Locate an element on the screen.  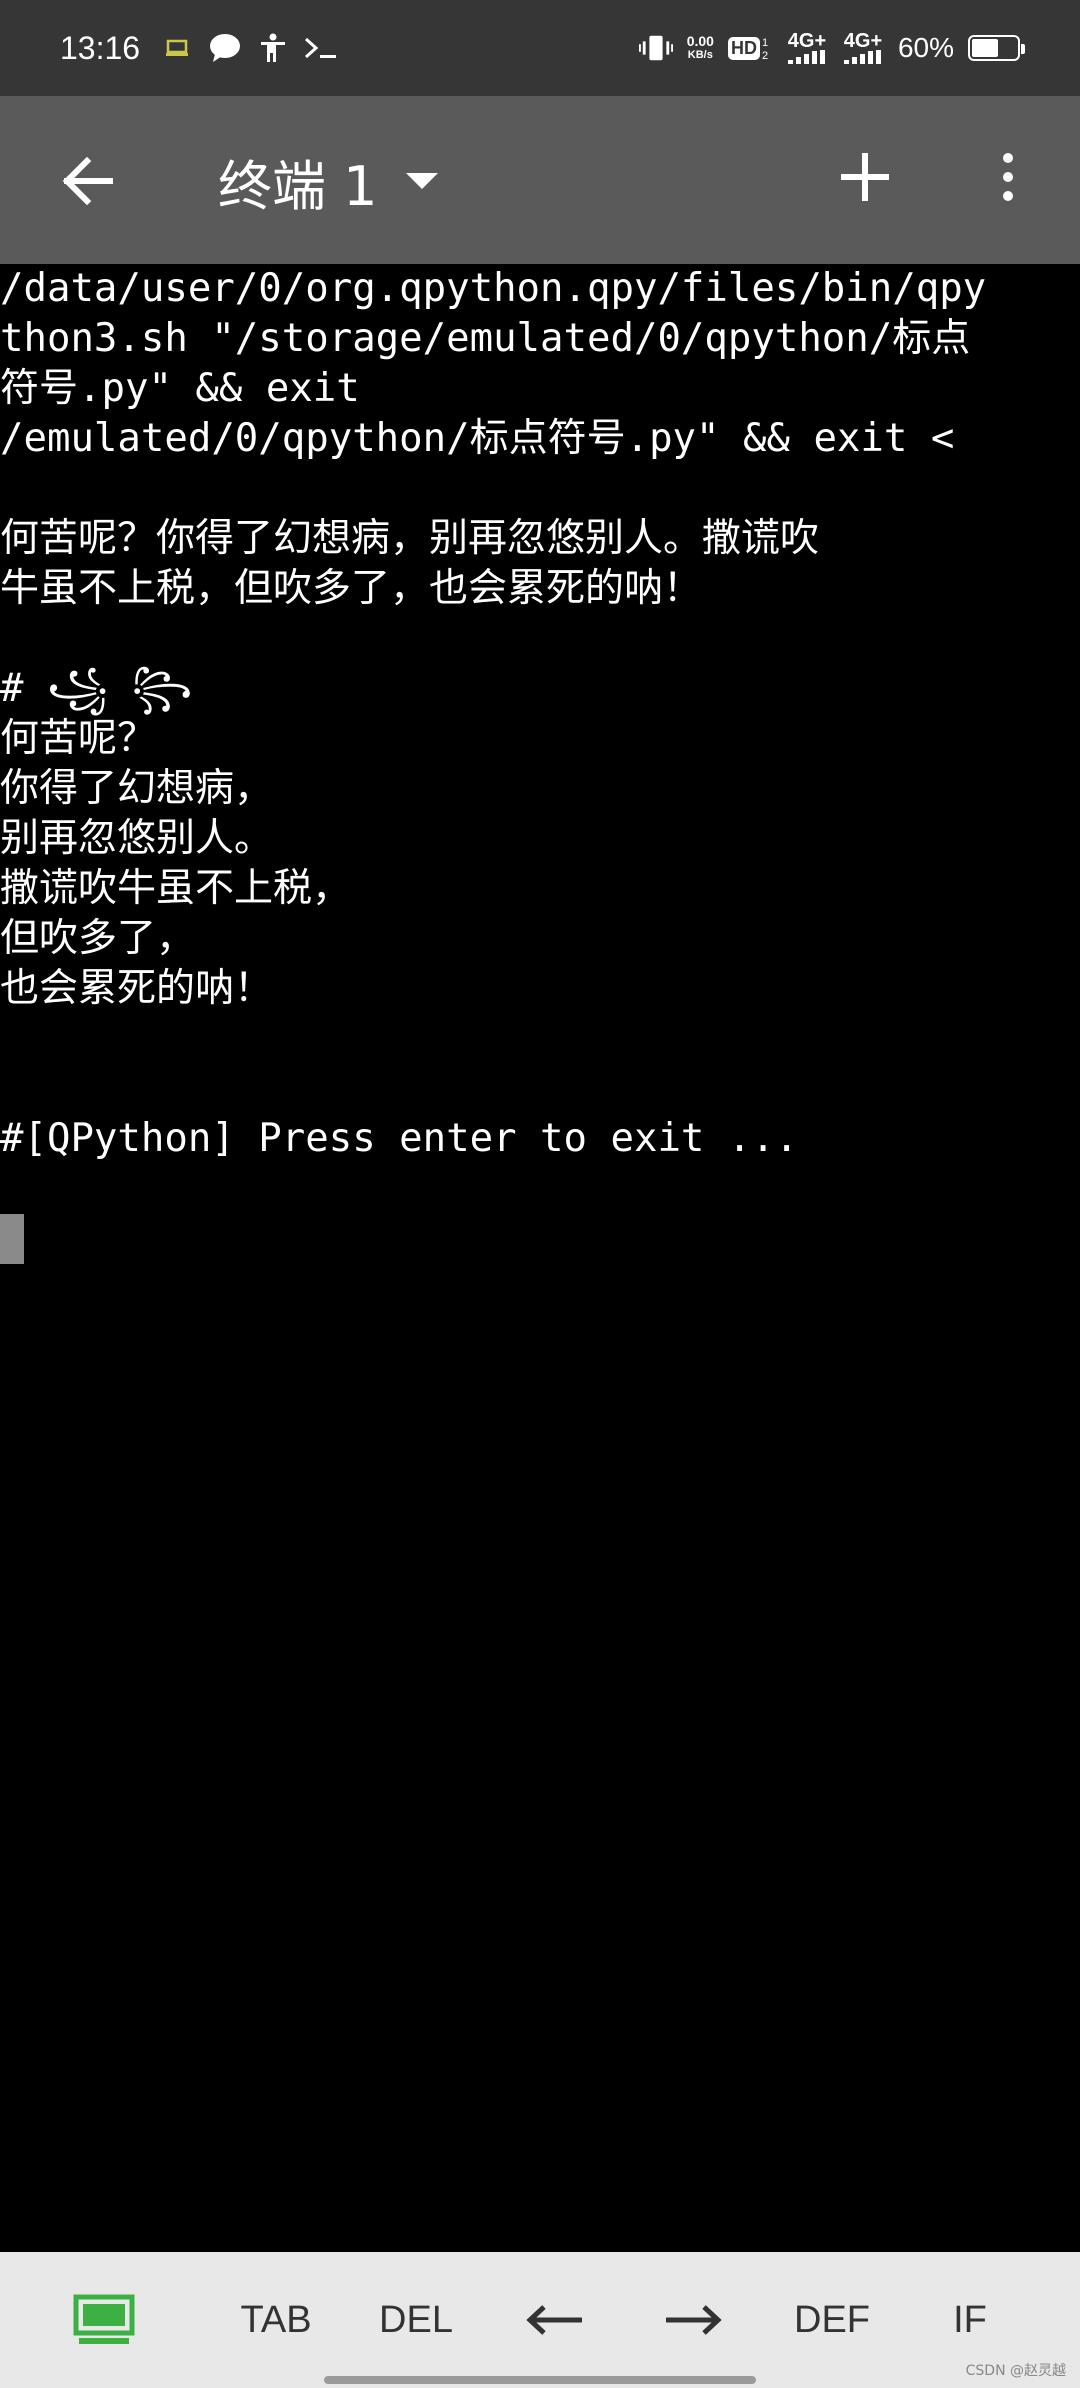
dropdown-triangle-icon is located at coordinates (421, 180).